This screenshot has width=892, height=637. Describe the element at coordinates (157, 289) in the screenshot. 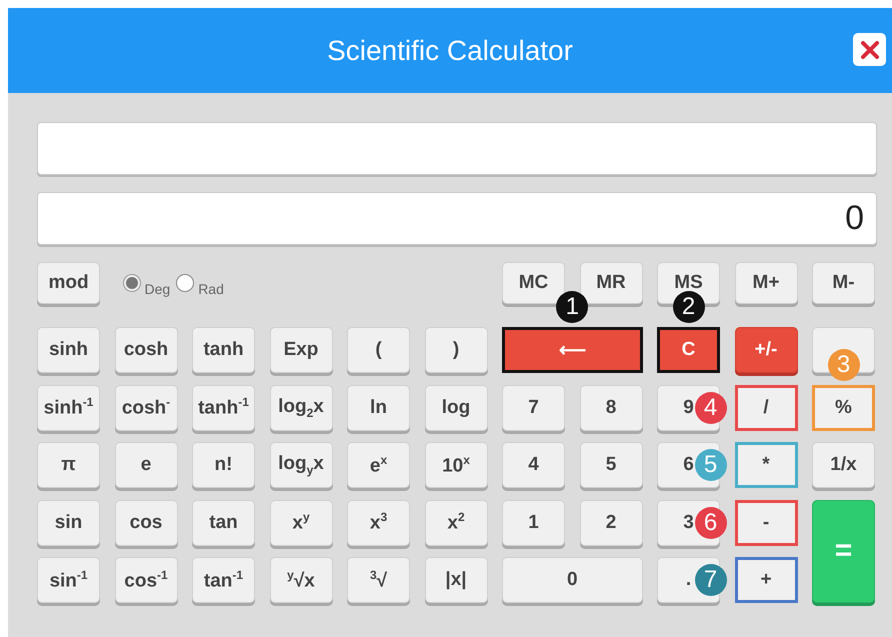

I see `radio-label: Deg` at that location.